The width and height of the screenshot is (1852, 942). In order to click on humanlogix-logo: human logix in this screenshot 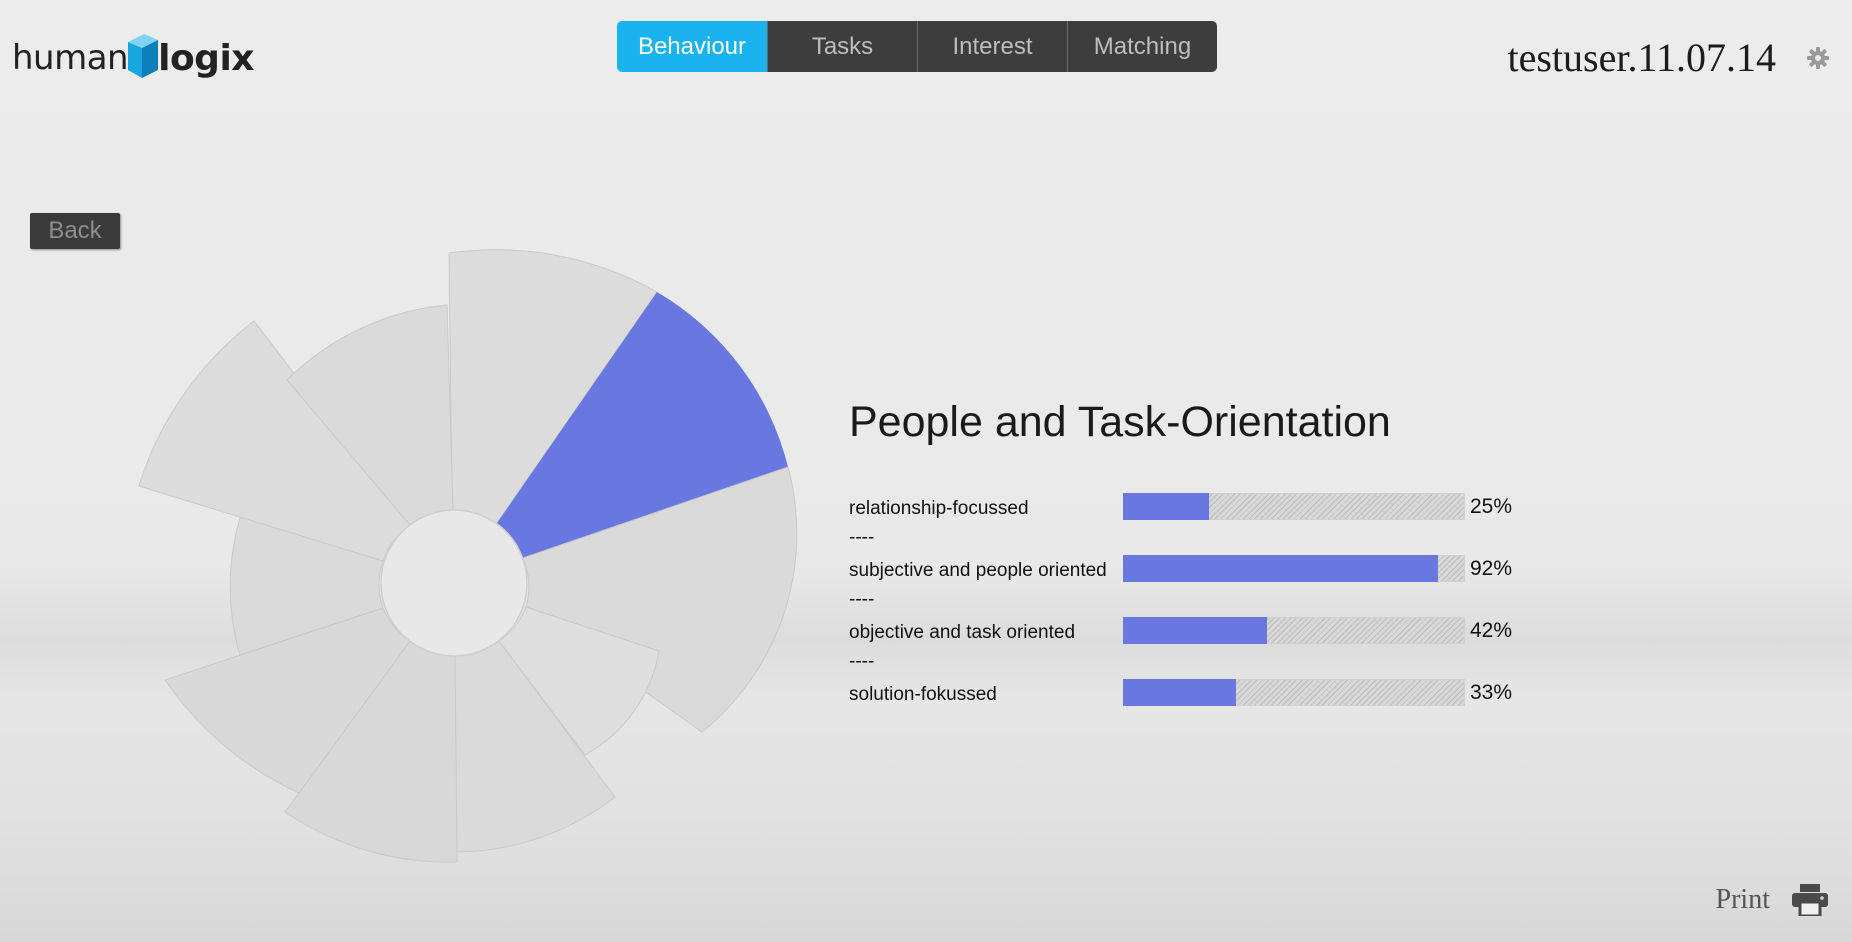, I will do `click(133, 56)`.